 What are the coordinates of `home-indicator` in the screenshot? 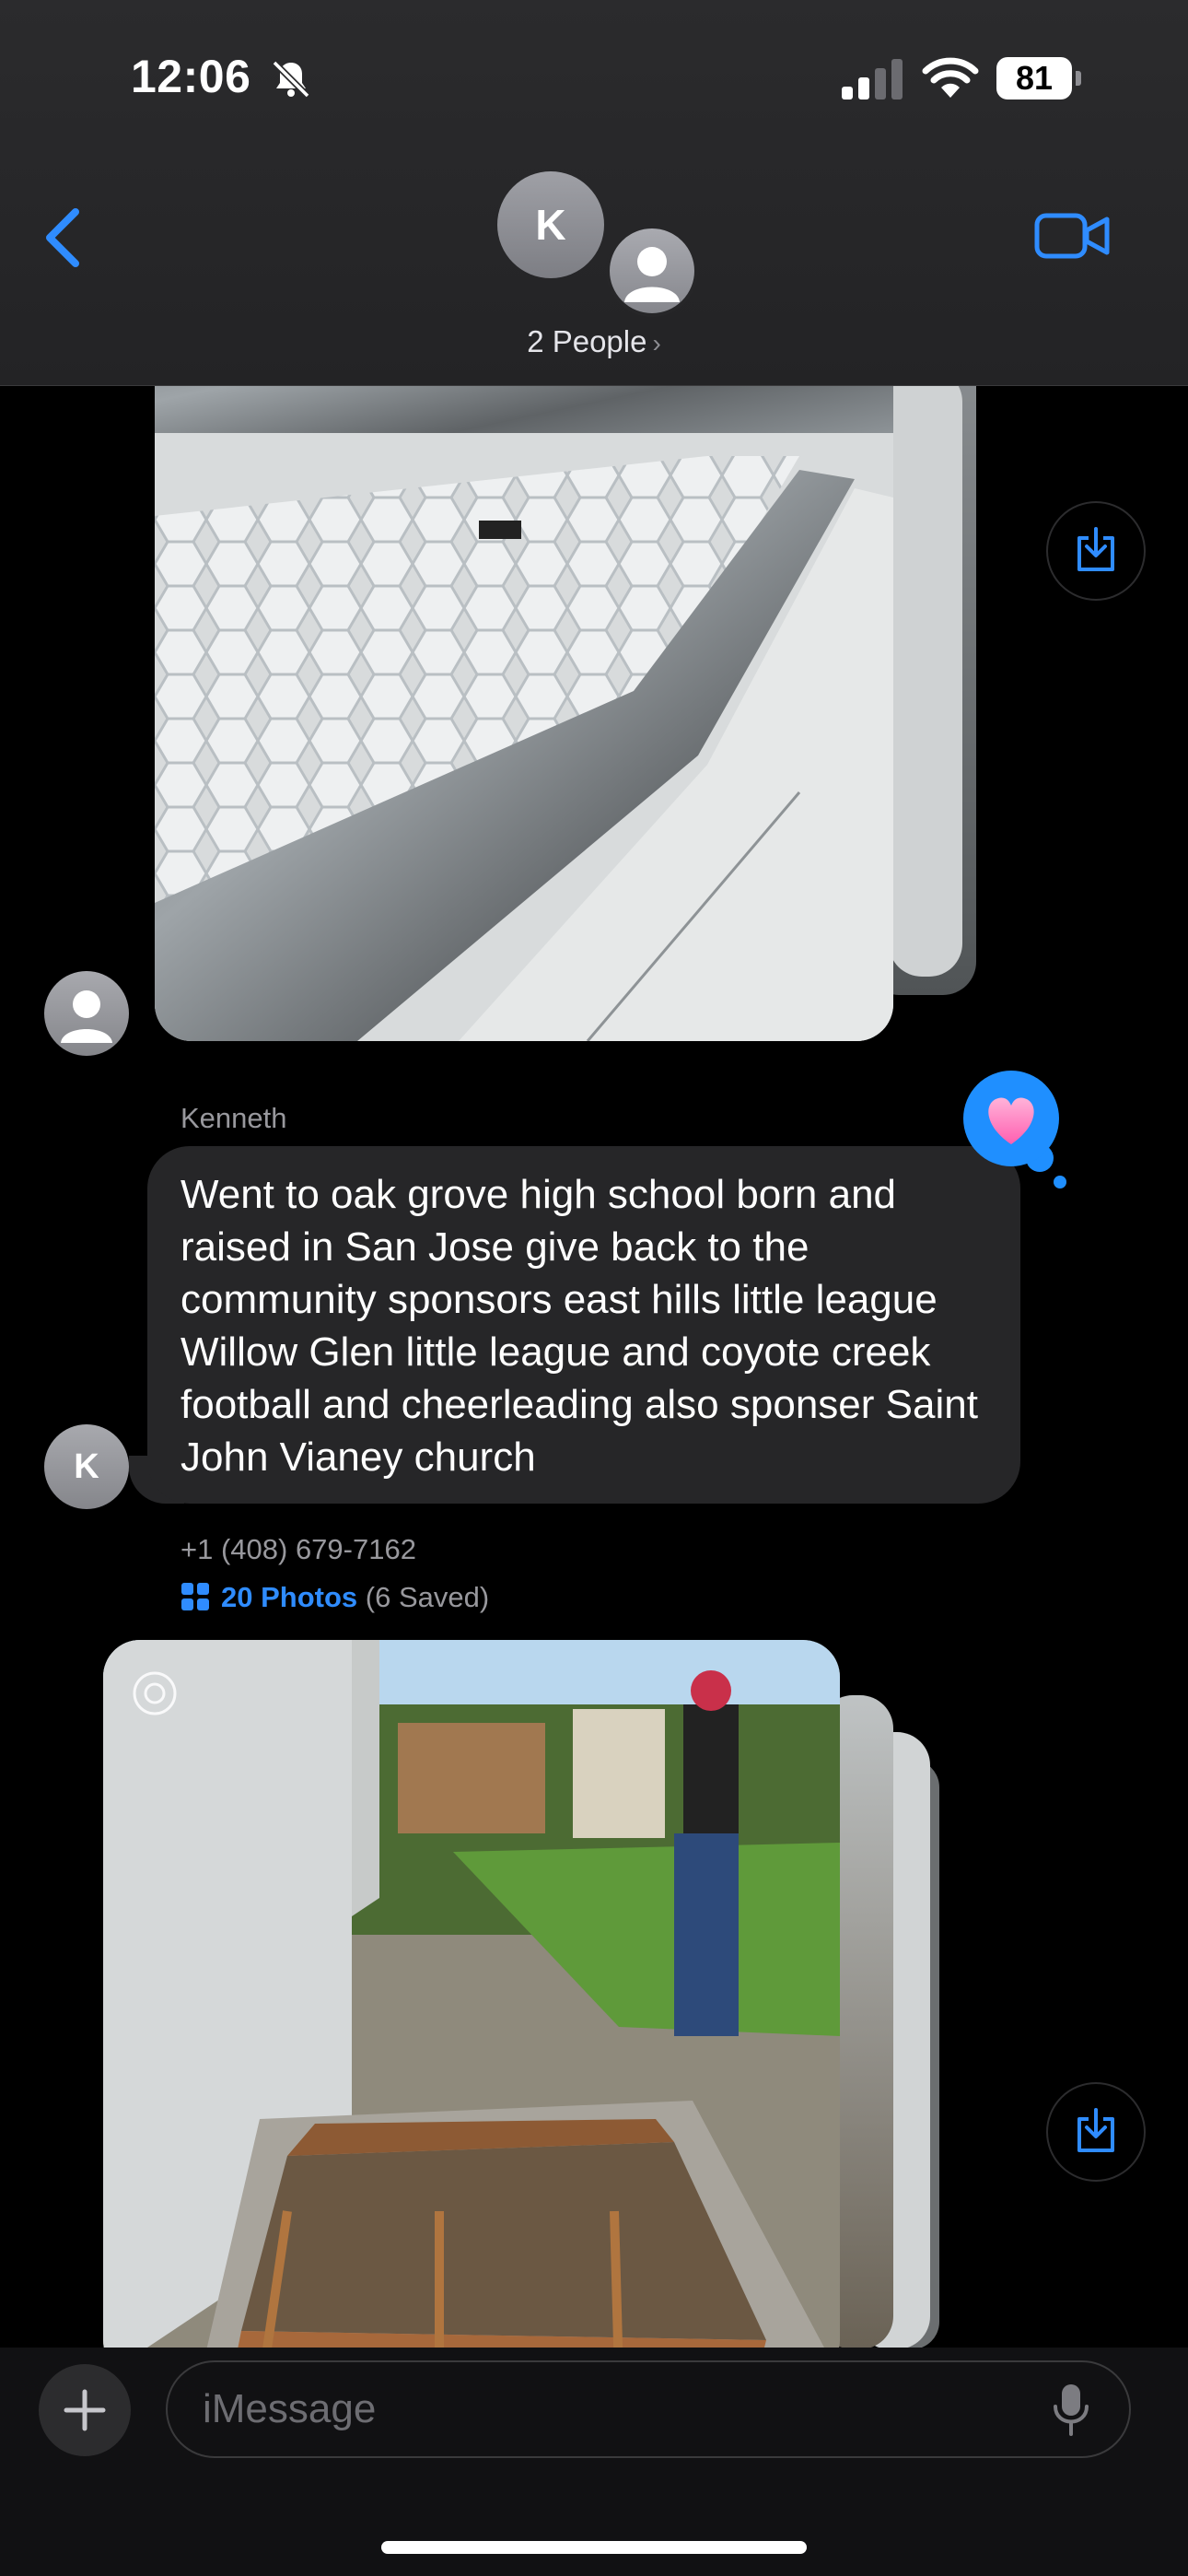 It's located at (594, 2547).